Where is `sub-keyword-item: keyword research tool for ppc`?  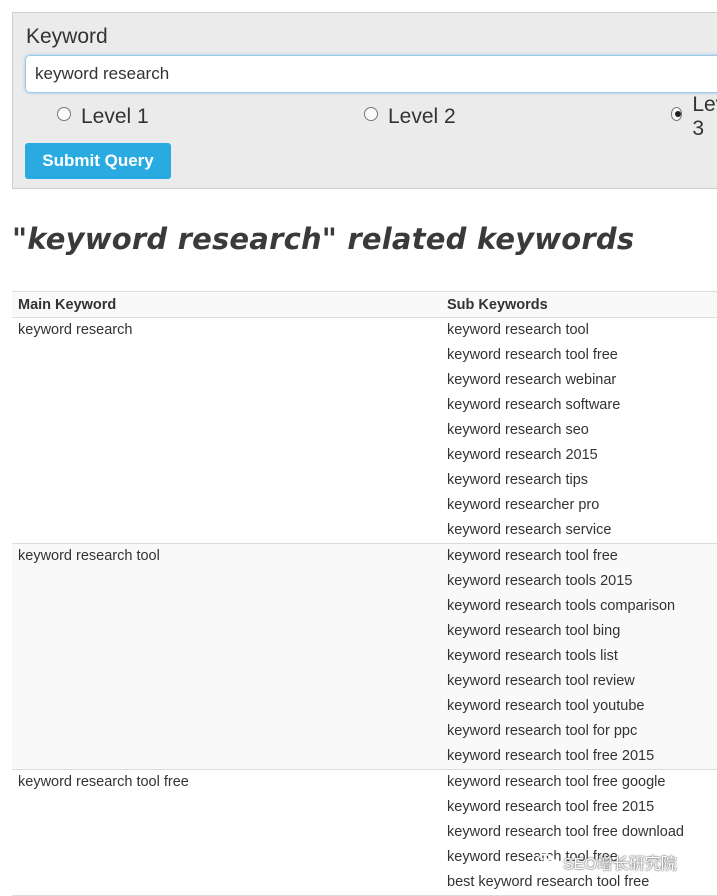
sub-keyword-item: keyword research tool for ppc is located at coordinates (542, 731).